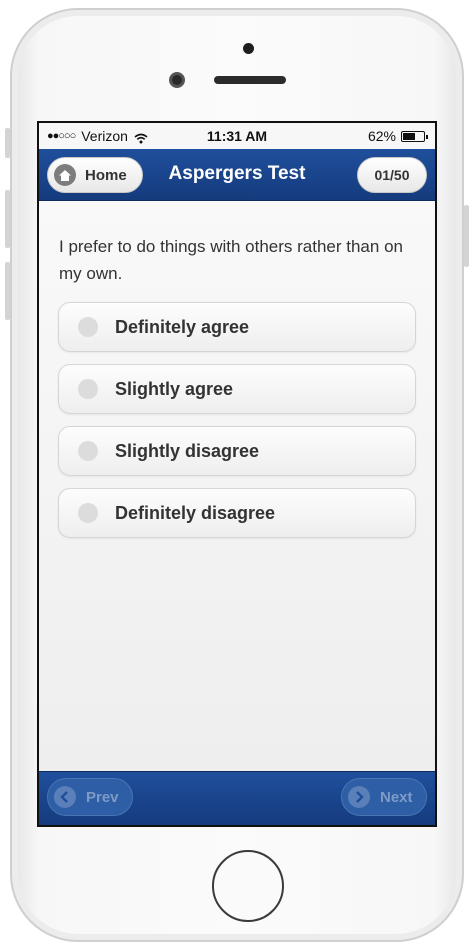  I want to click on earpiece-speaker, so click(250, 80).